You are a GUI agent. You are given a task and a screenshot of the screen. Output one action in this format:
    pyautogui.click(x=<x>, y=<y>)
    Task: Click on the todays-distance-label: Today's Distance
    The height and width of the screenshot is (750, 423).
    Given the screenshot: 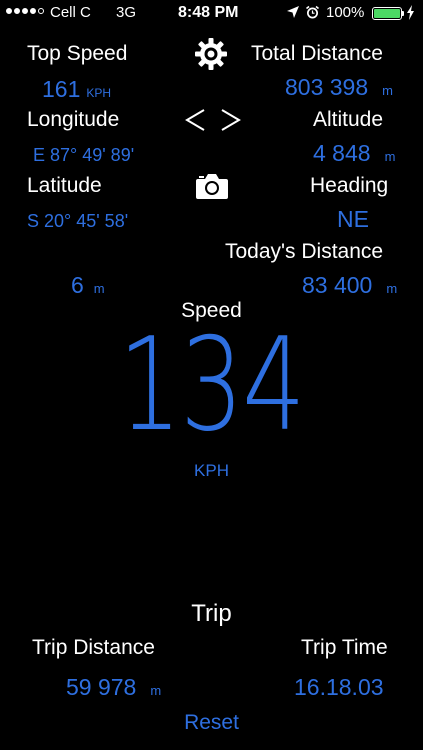 What is the action you would take?
    pyautogui.click(x=304, y=251)
    